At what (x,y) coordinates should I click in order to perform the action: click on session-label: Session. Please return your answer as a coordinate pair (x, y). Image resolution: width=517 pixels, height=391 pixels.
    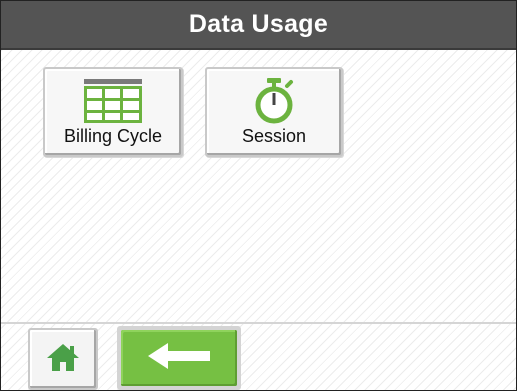
    Looking at the image, I should click on (274, 136).